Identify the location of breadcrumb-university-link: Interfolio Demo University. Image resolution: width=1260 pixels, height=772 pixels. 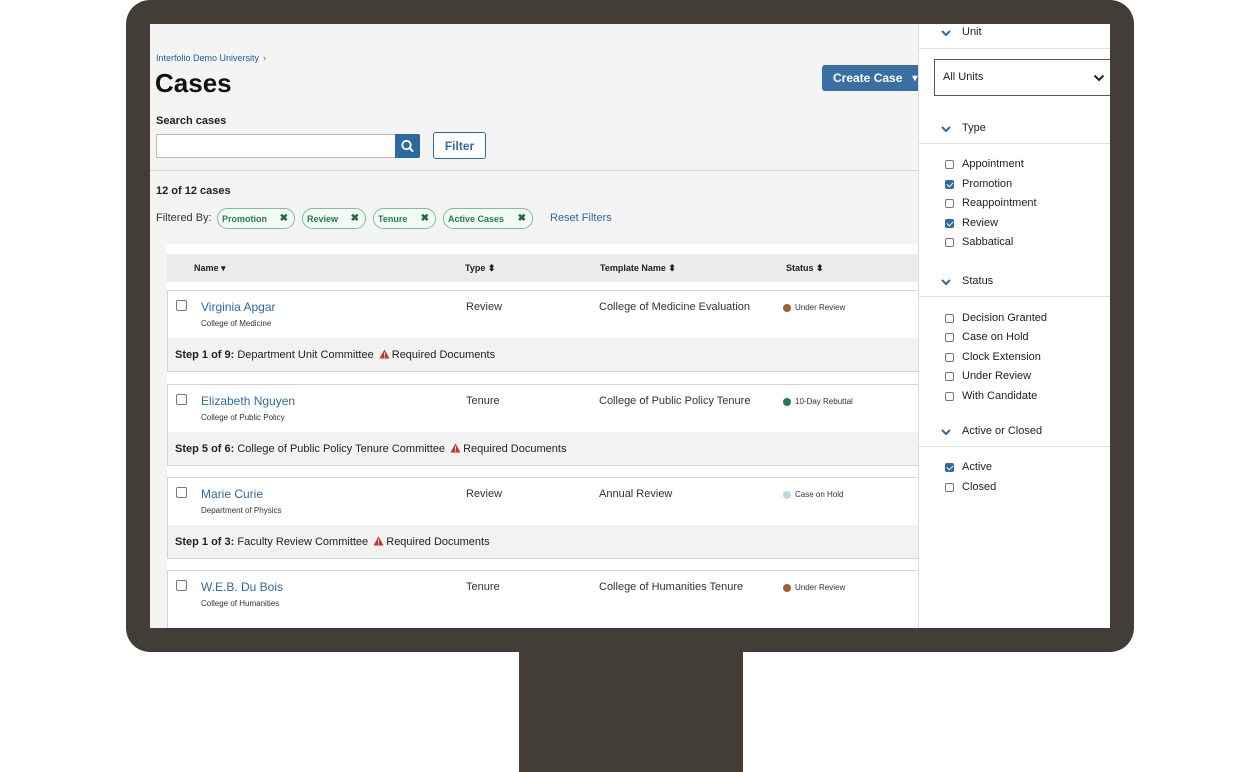
(207, 58).